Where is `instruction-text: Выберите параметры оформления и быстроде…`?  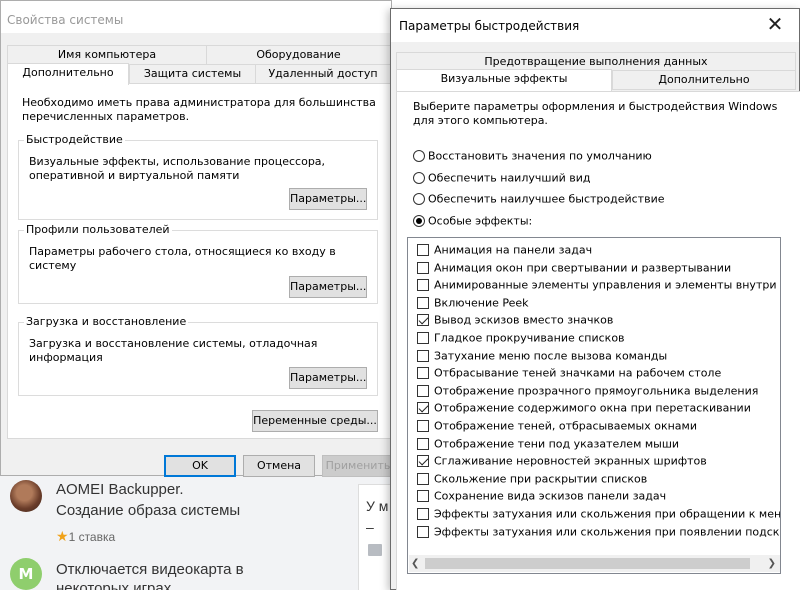
instruction-text: Выберите параметры оформления и быстроде… is located at coordinates (595, 113).